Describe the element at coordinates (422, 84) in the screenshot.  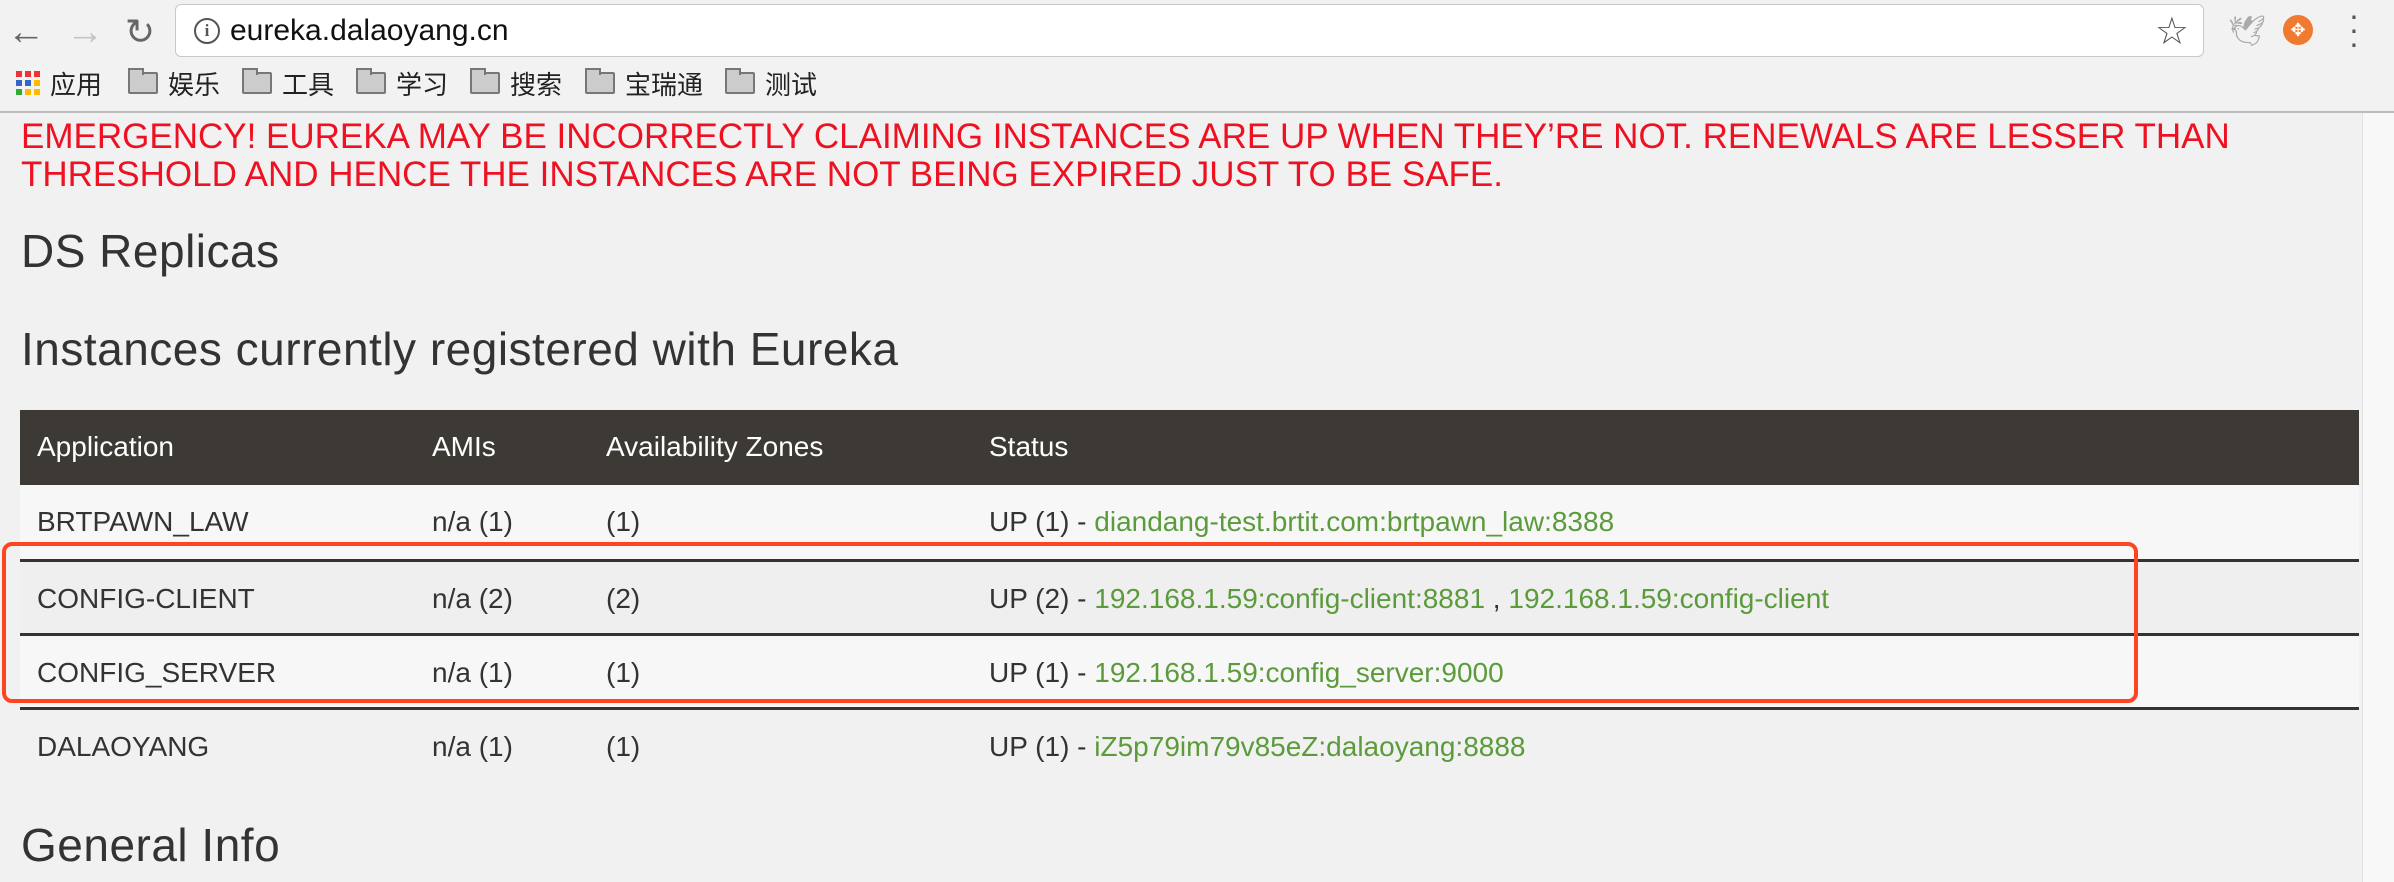
I see `bookmark-label: 学习` at that location.